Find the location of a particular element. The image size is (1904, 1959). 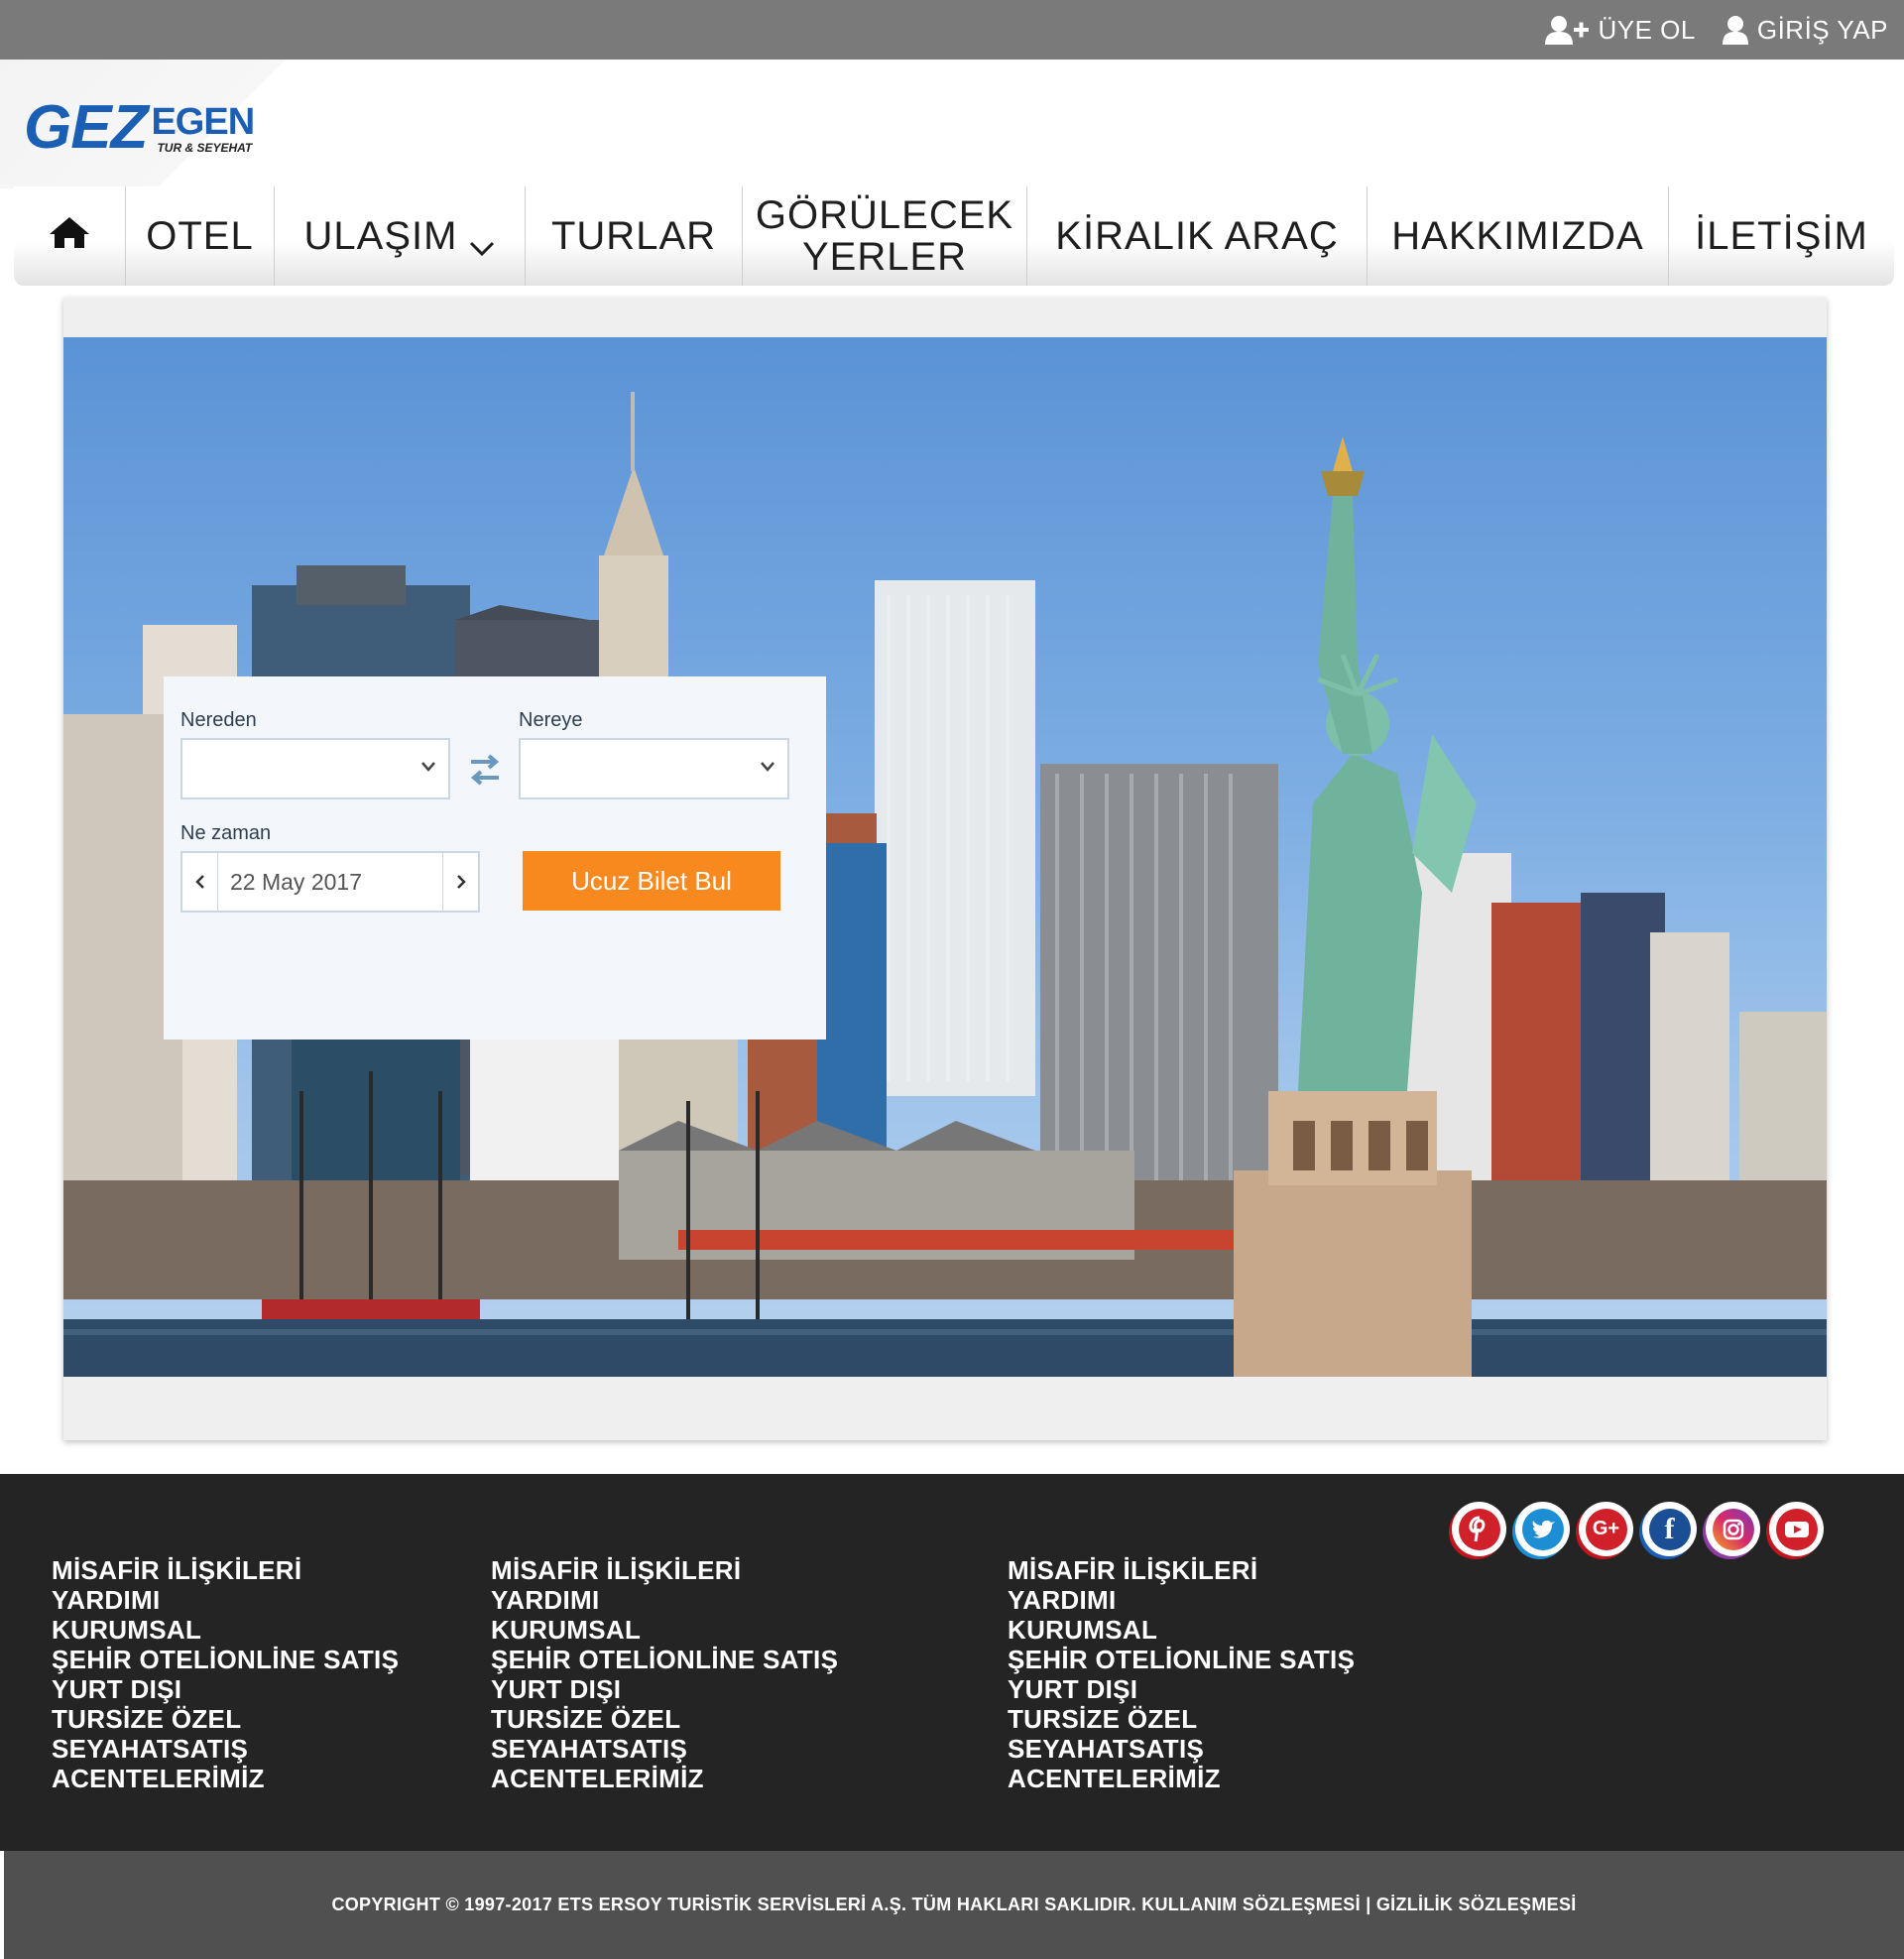

from-label: Nereden is located at coordinates (218, 720).